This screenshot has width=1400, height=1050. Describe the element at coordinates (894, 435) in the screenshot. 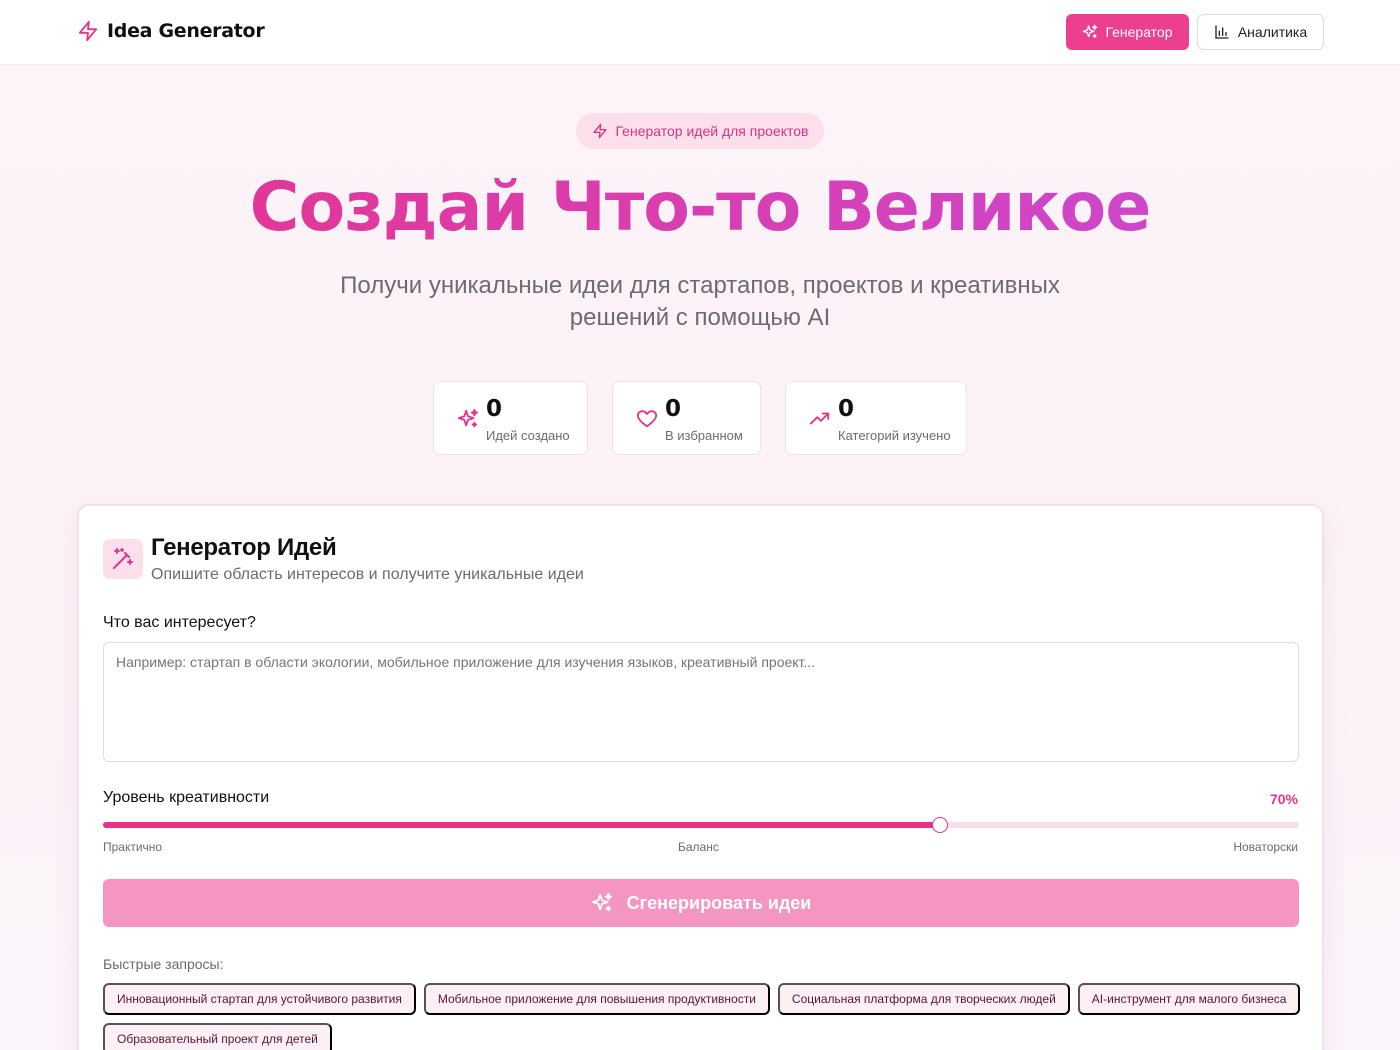

I see `stat-label: Категорий изучено` at that location.